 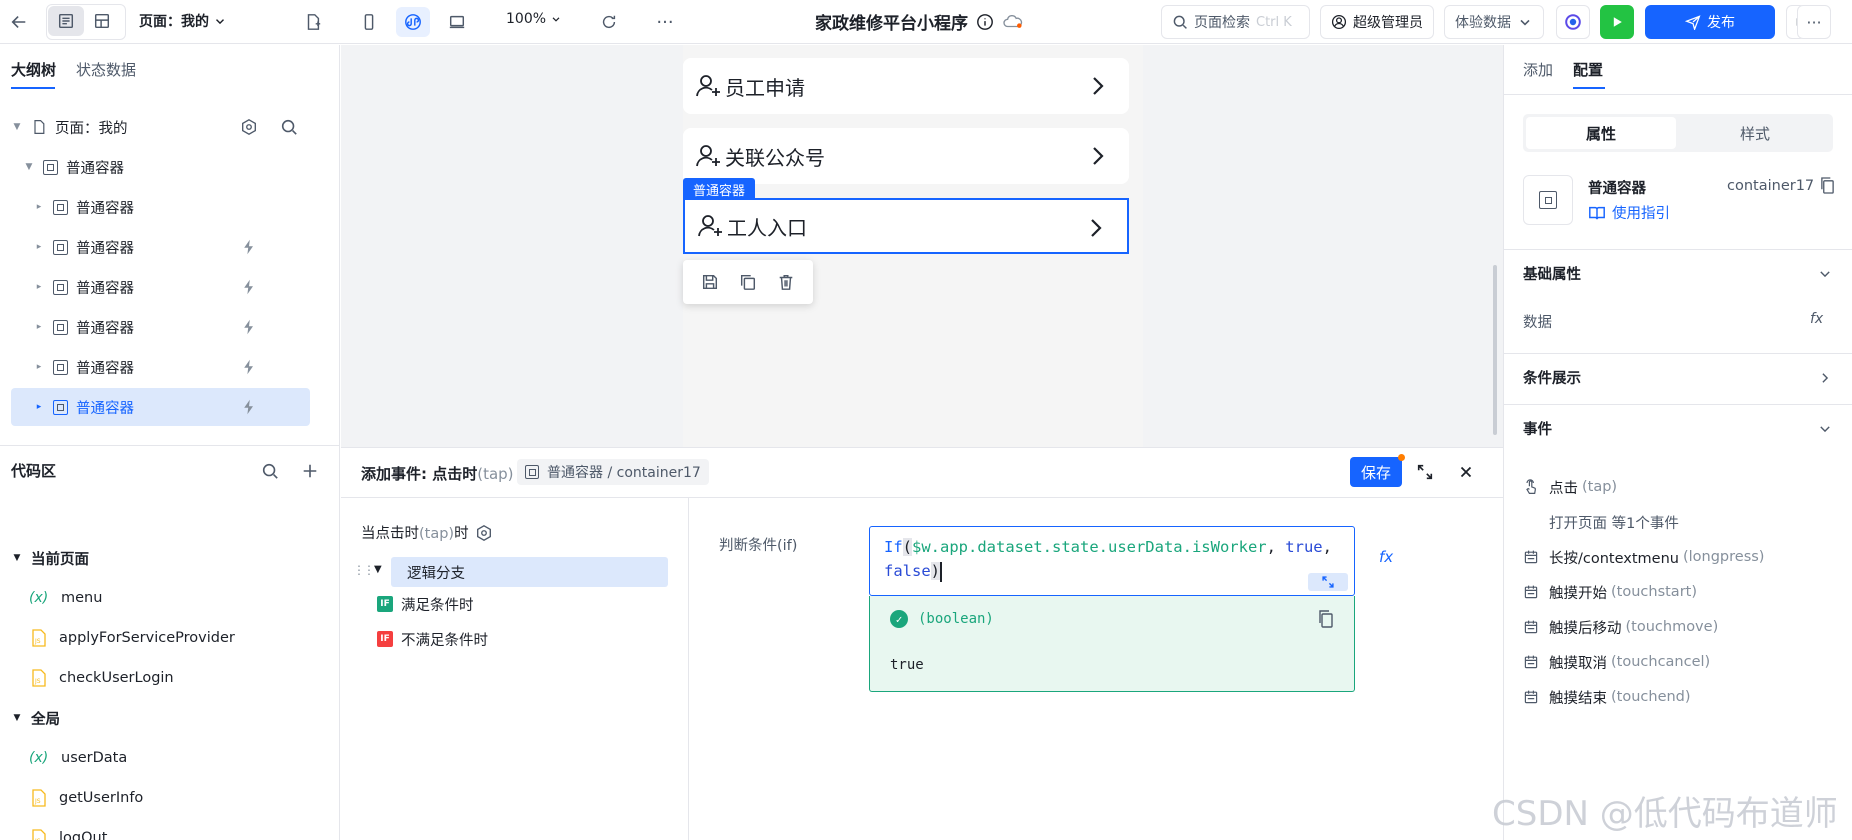 I want to click on zoom-selector: 100%, so click(x=534, y=19).